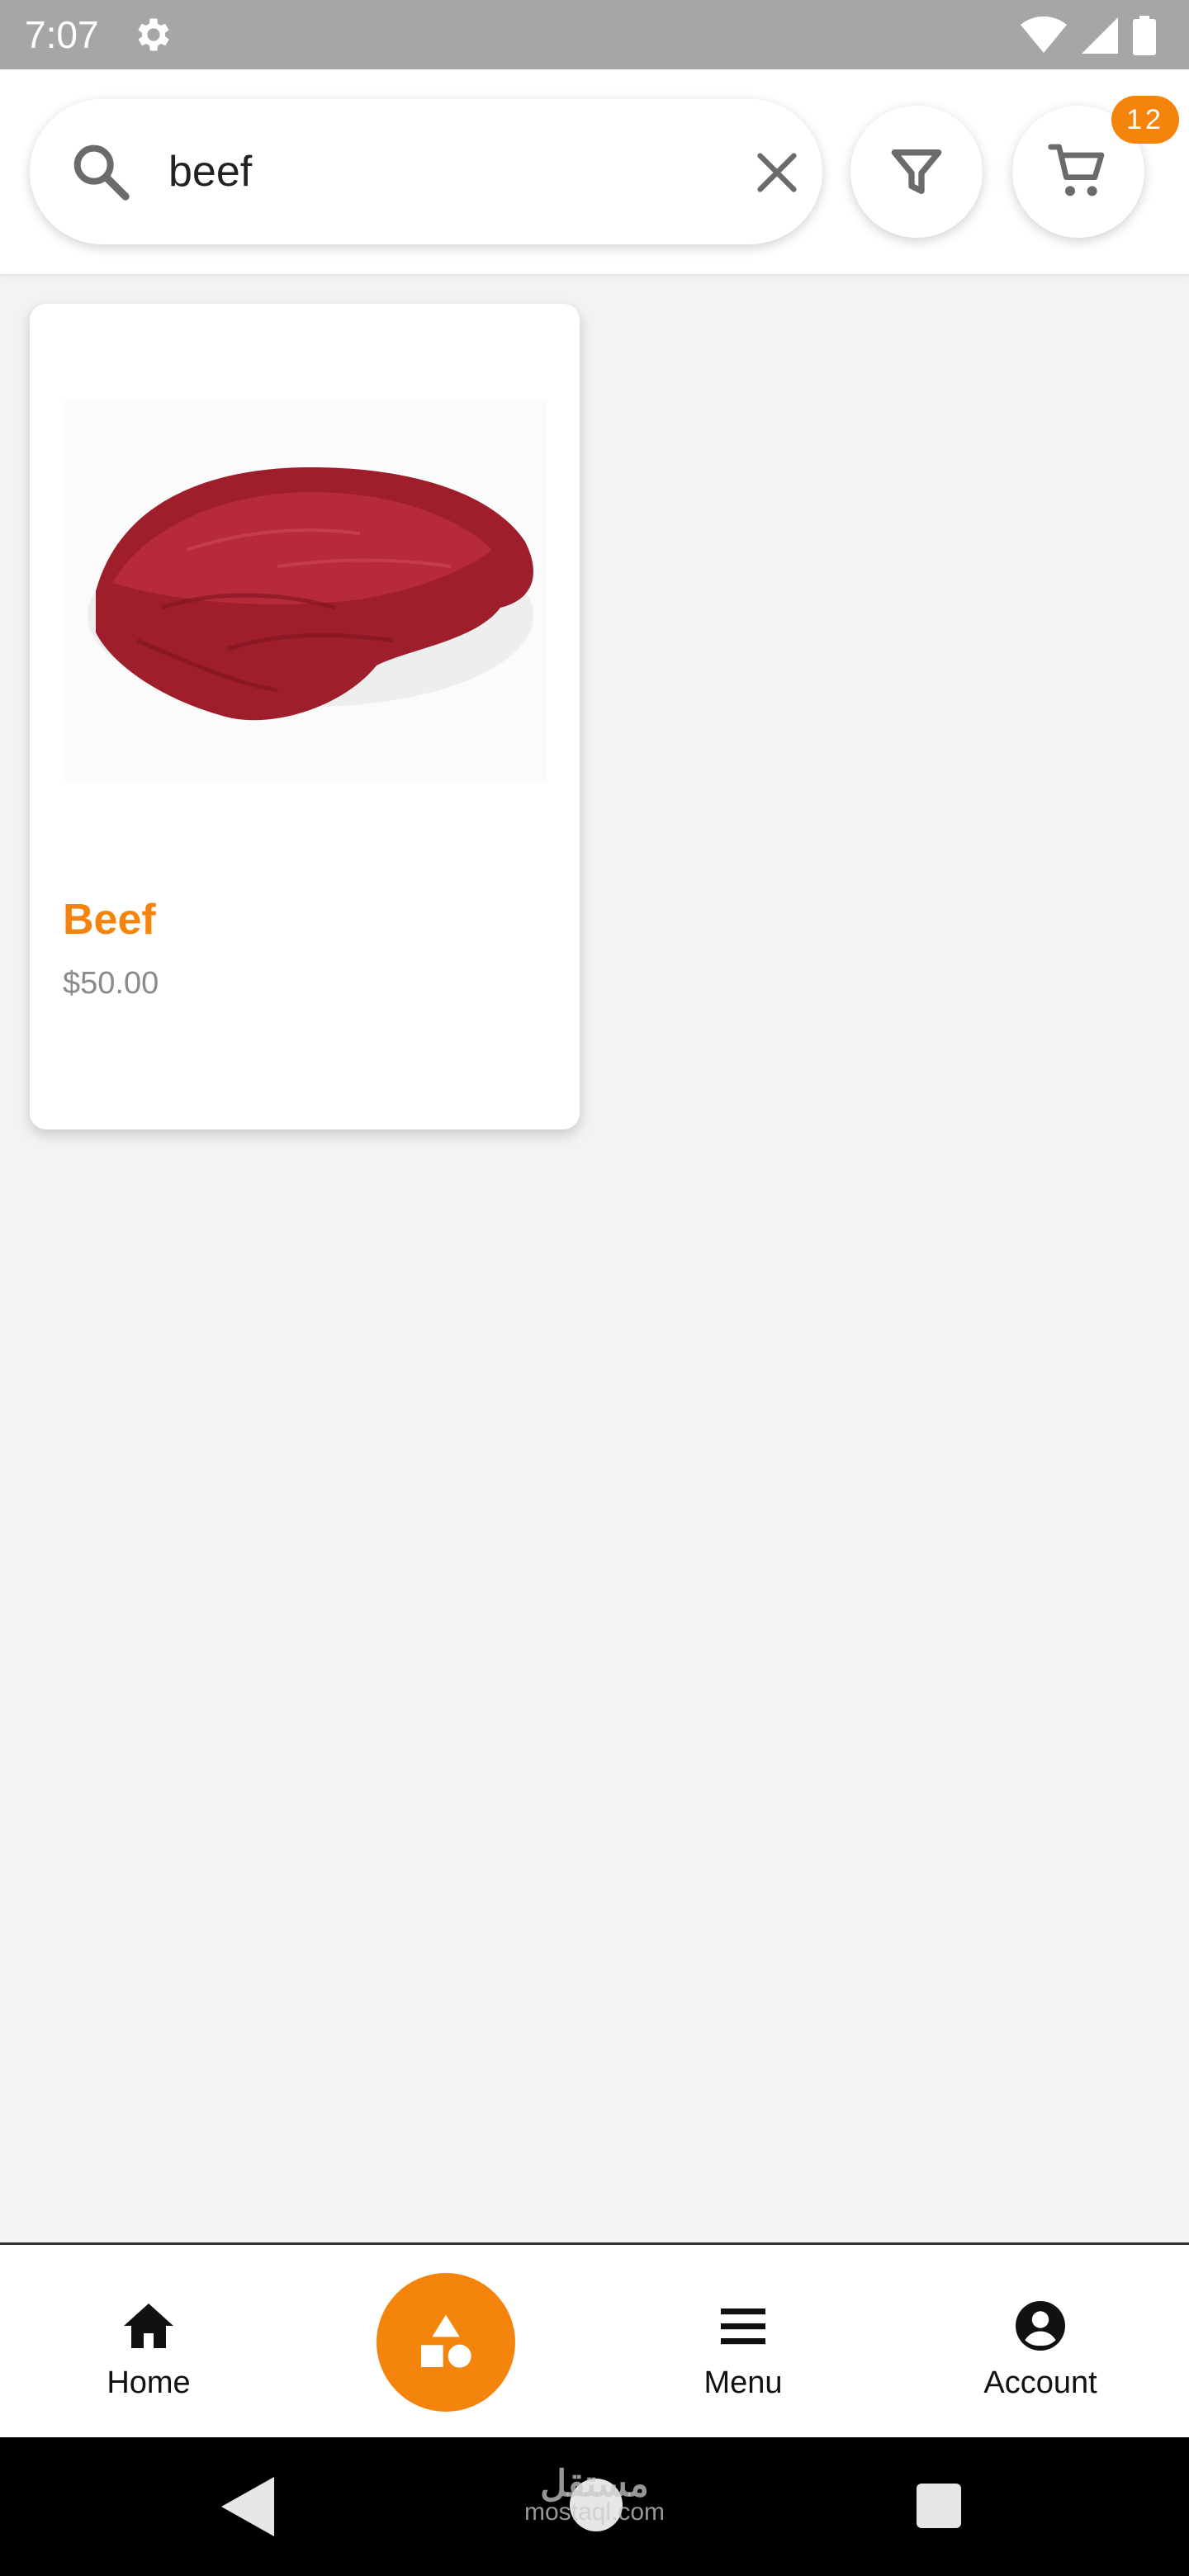 This screenshot has height=2576, width=1189. Describe the element at coordinates (247, 2506) in the screenshot. I see `back-icon` at that location.